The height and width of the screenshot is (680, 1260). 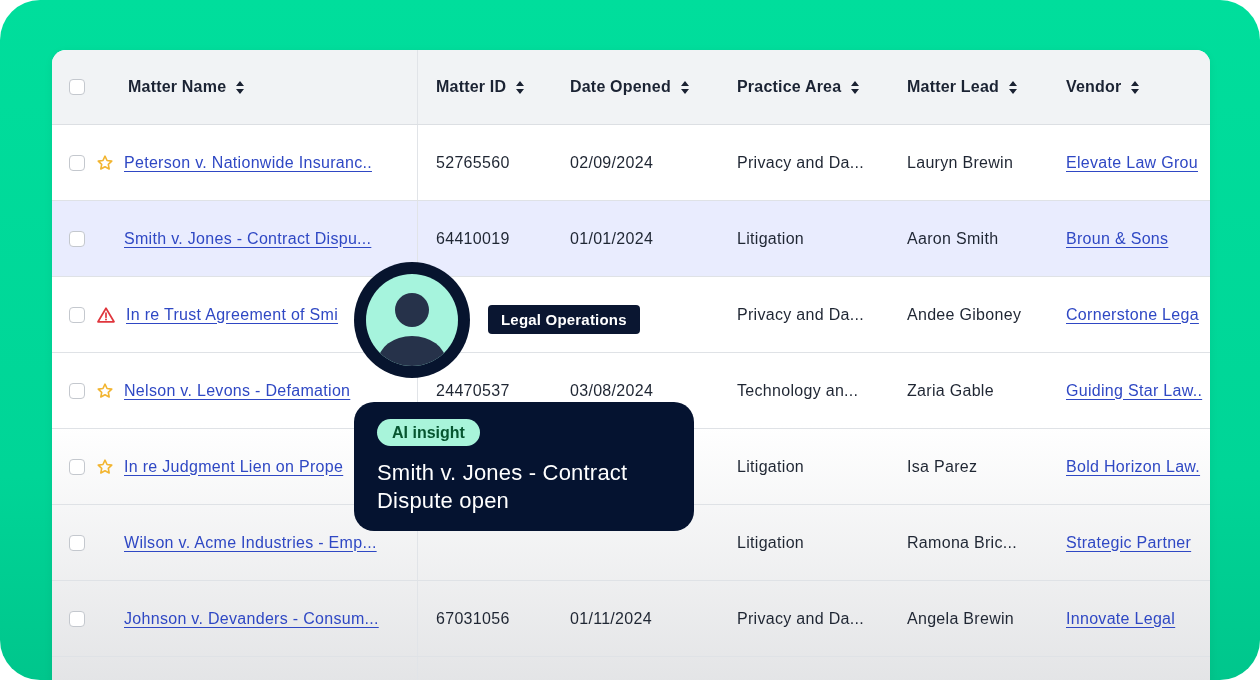 What do you see at coordinates (798, 87) in the screenshot?
I see `column-header: Practice Area` at bounding box center [798, 87].